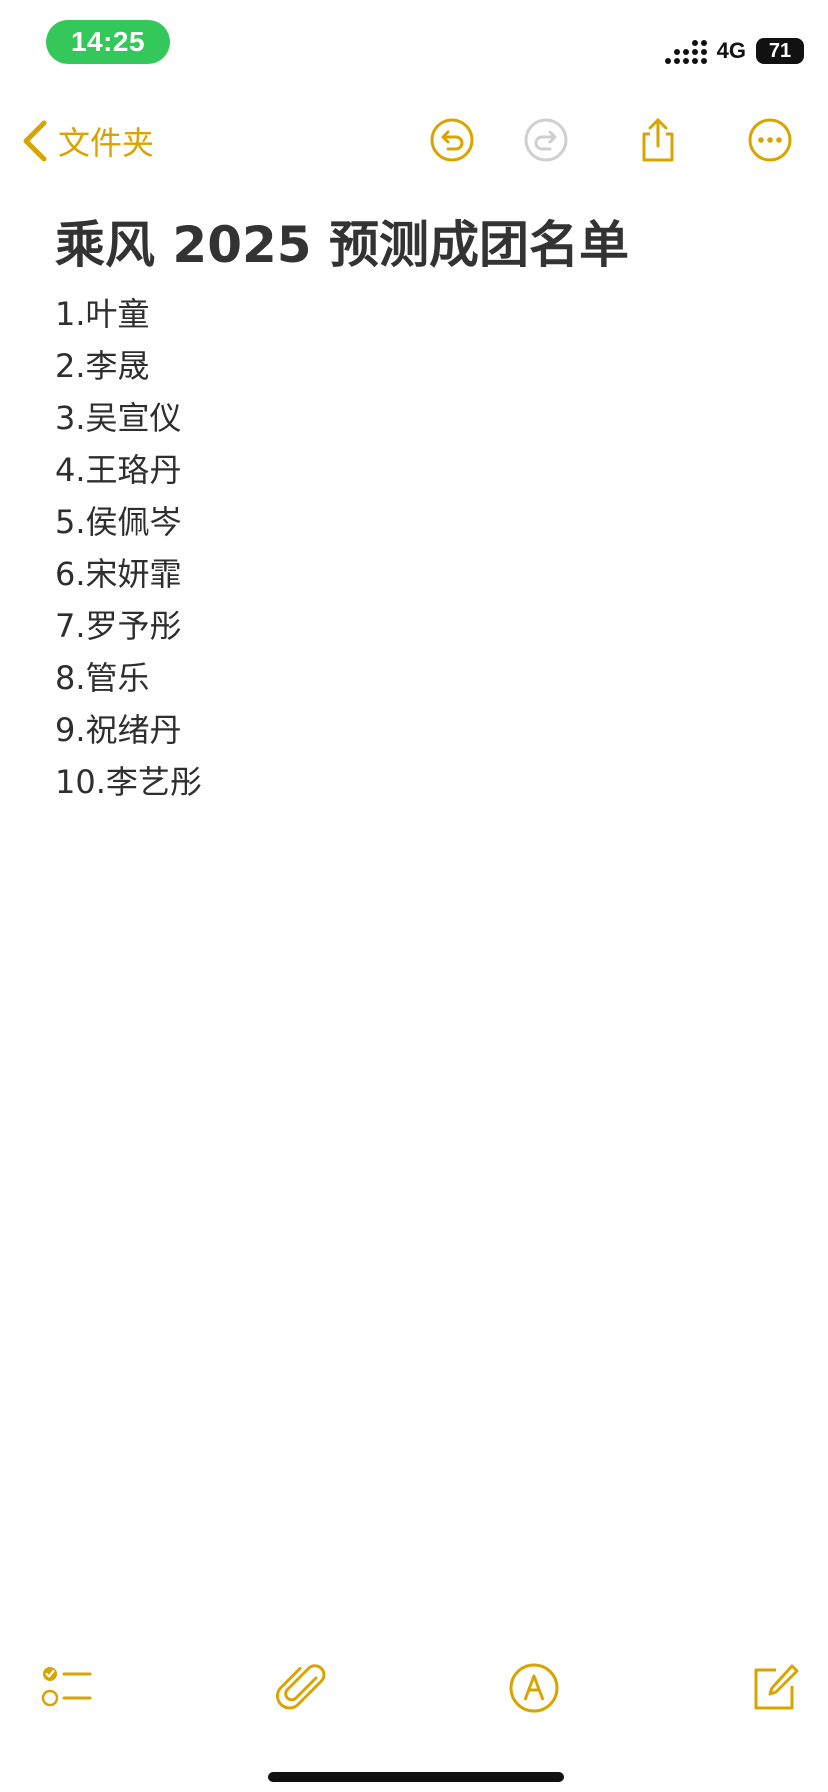 The image size is (828, 1792). What do you see at coordinates (546, 140) in the screenshot?
I see `redo-icon` at bounding box center [546, 140].